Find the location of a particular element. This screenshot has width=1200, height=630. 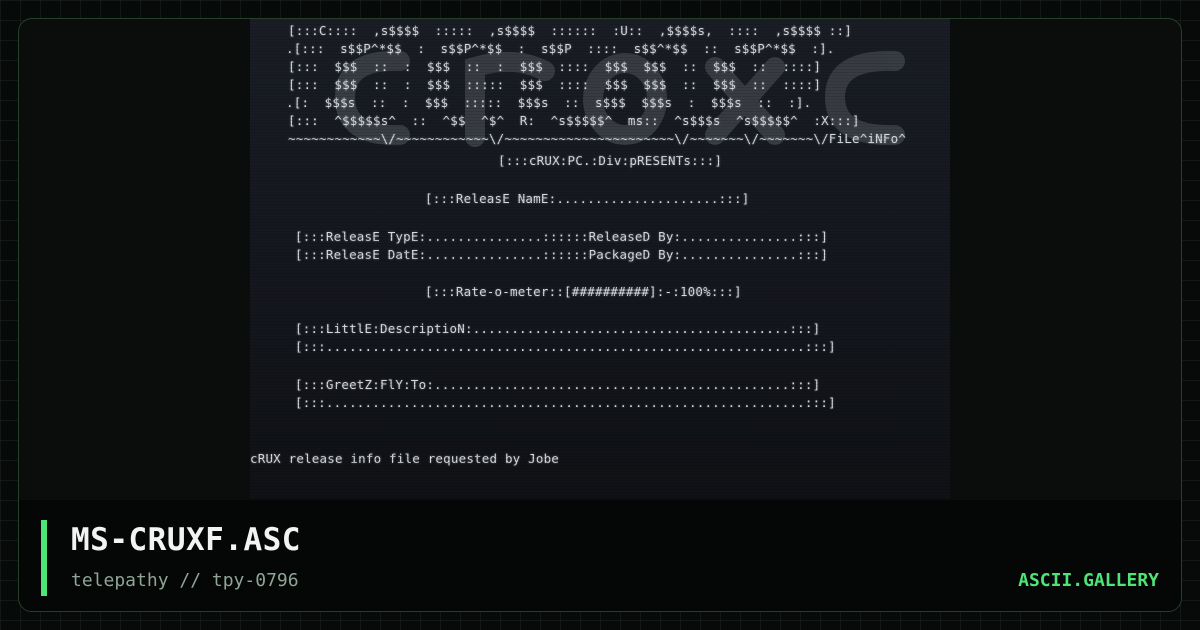

request-note: cRUX release info file requested by Jobe is located at coordinates (405, 458).